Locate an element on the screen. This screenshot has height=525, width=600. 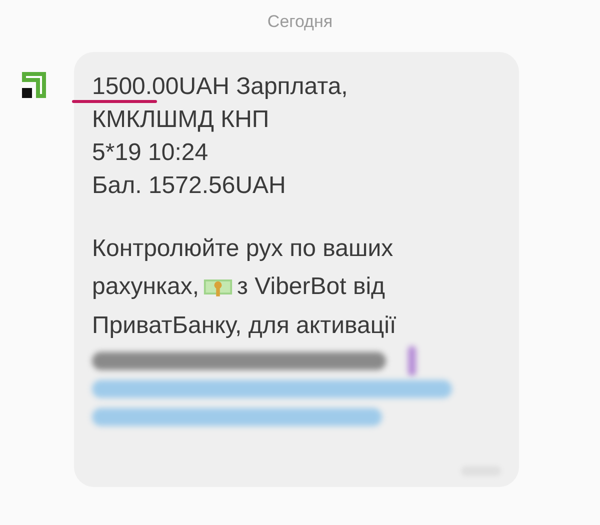
message-text: рахунках, is located at coordinates (145, 287).